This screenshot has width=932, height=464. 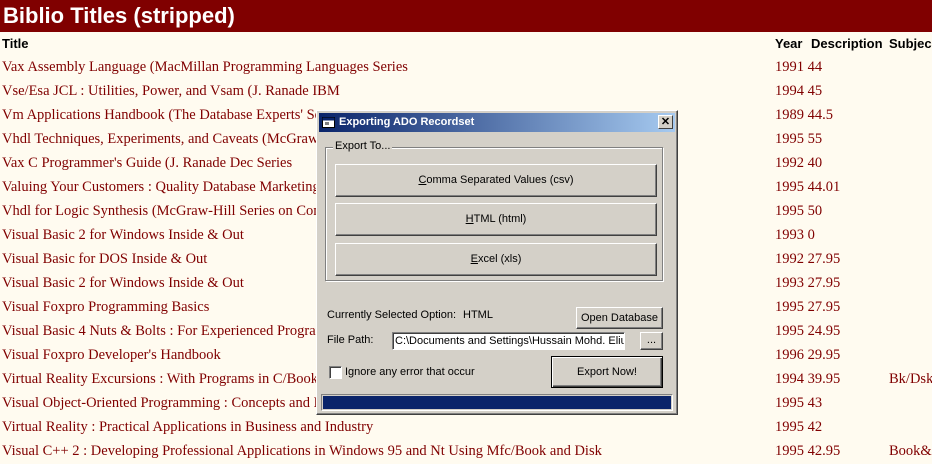 I want to click on close-icon: ✕, so click(x=665, y=122).